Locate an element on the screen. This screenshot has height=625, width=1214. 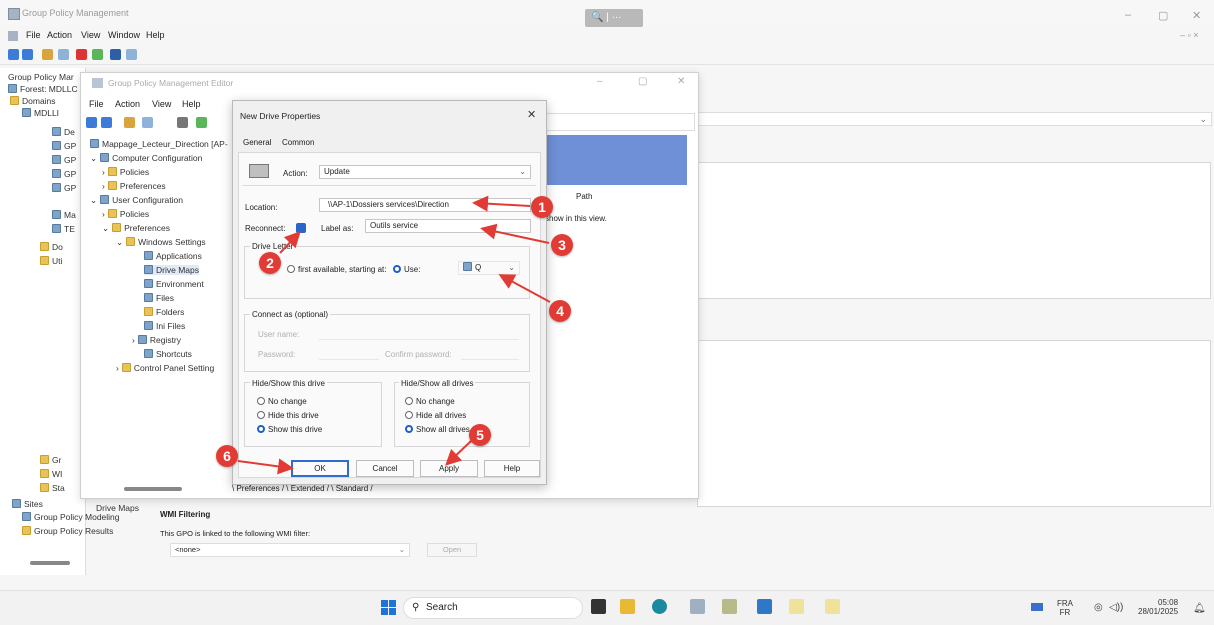
clock-date: 28/01/2025 is located at coordinates (1158, 611).